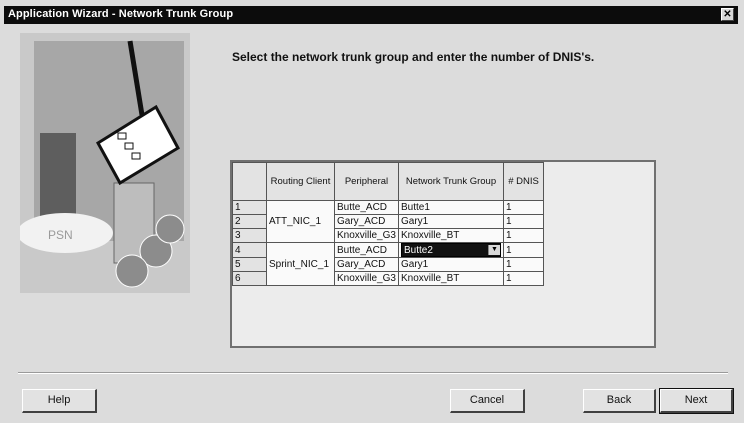 The height and width of the screenshot is (423, 744). Describe the element at coordinates (249, 181) in the screenshot. I see `corner-header` at that location.